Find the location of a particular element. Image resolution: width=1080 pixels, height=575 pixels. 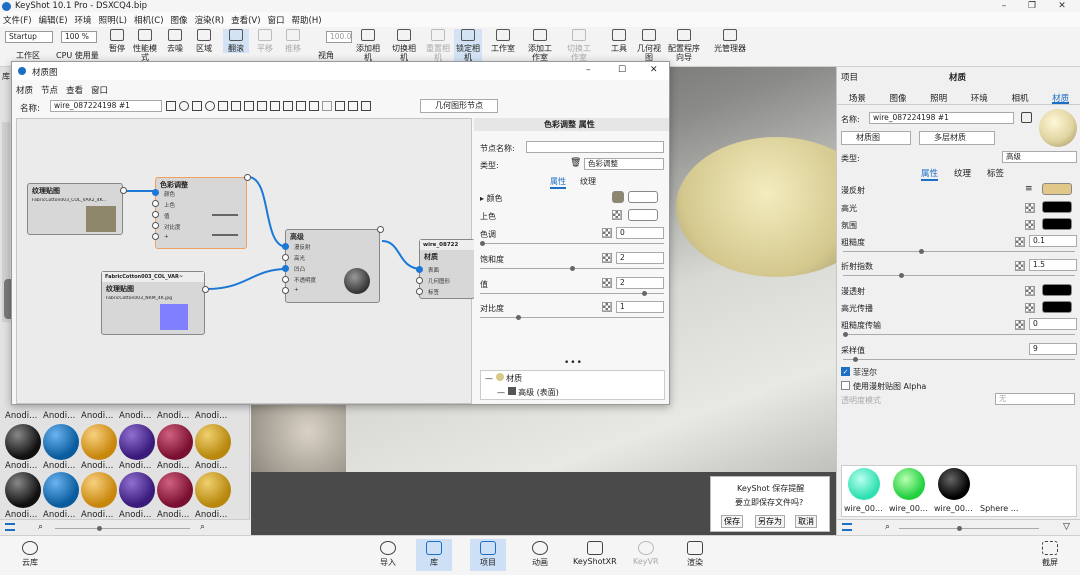

multi-layer-button: 多层材质 is located at coordinates (957, 138).